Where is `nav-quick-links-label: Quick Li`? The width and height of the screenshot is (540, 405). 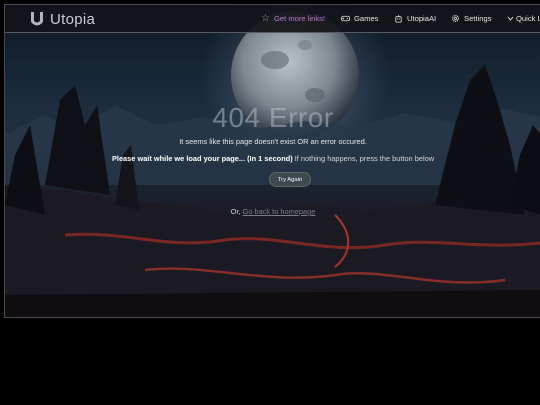 nav-quick-links-label: Quick Li is located at coordinates (528, 18).